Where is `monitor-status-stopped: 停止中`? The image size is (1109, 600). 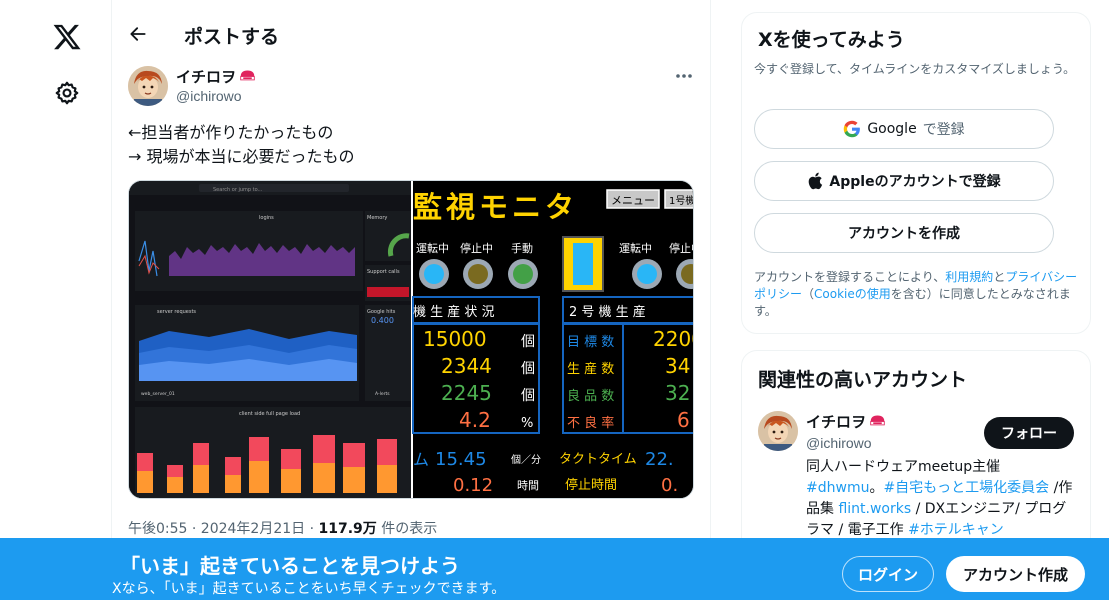
monitor-status-stopped: 停止中 is located at coordinates (476, 248).